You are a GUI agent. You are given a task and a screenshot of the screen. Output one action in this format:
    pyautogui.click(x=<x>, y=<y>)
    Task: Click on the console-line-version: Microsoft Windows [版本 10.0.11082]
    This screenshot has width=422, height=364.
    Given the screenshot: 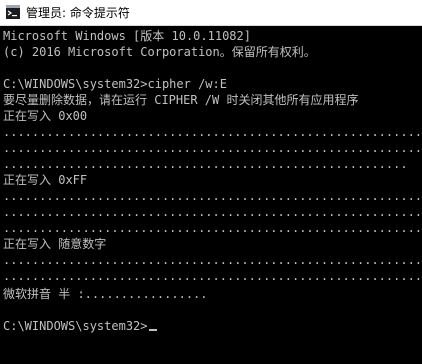 What is the action you would take?
    pyautogui.click(x=127, y=36)
    